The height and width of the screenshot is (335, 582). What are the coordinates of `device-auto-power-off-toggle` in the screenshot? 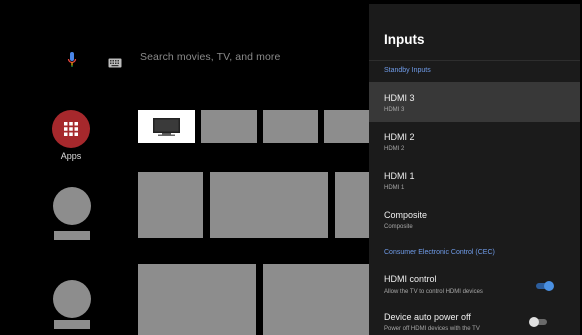 It's located at (539, 322).